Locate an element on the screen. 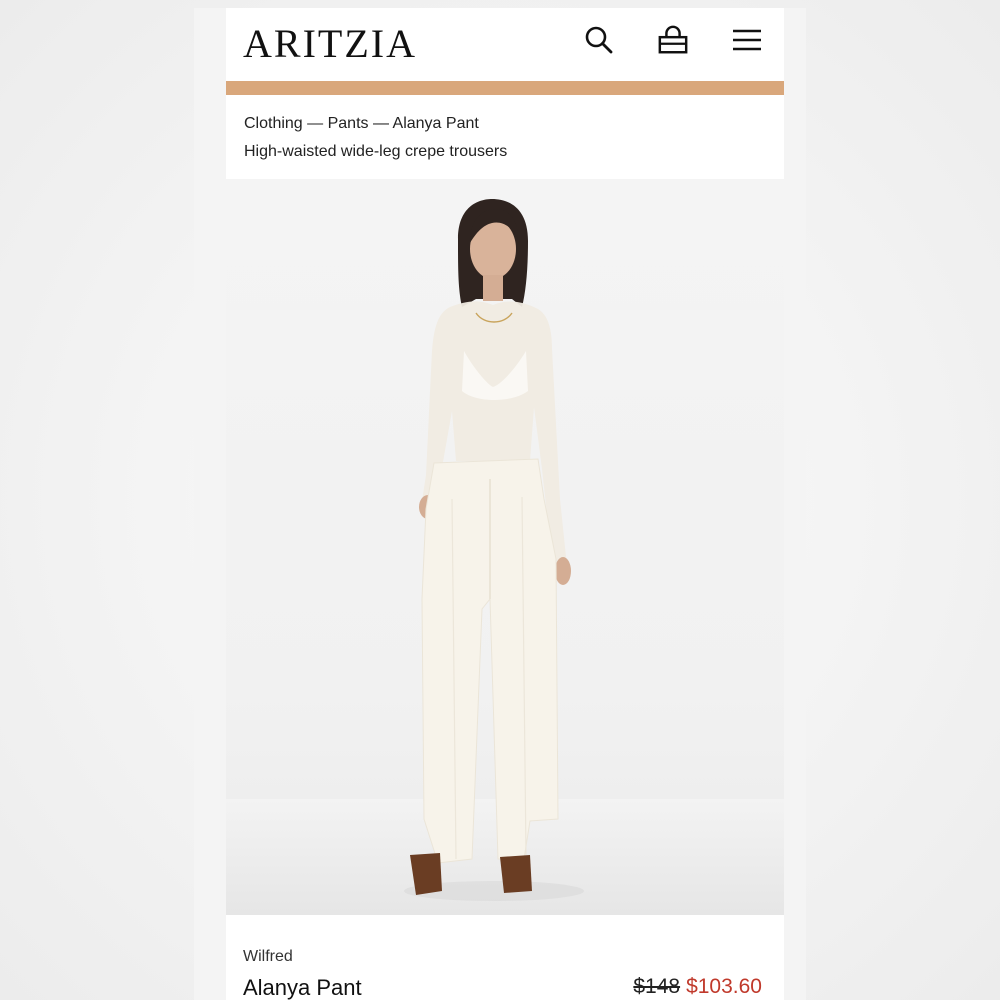 The height and width of the screenshot is (1000, 1000). search-icon is located at coordinates (599, 40).